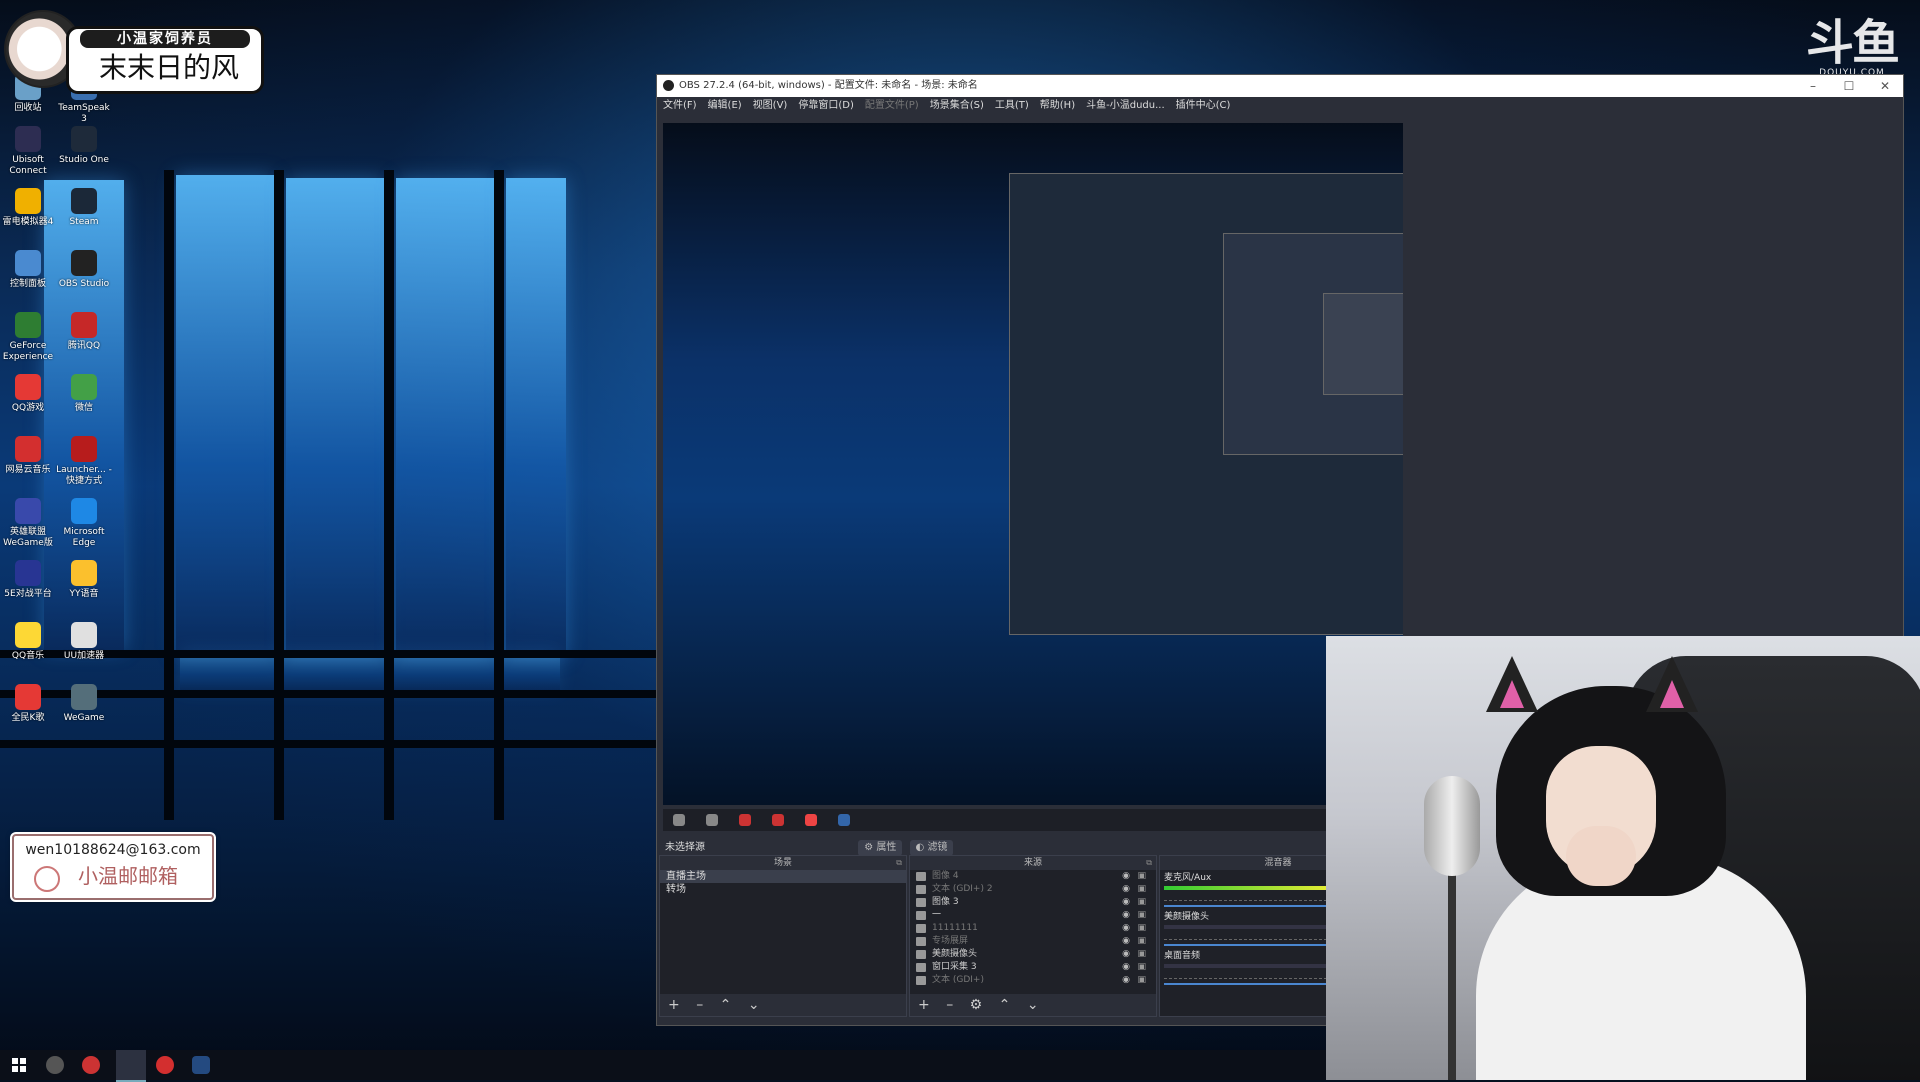 This screenshot has height=1082, width=1920. What do you see at coordinates (84, 704) in the screenshot?
I see `desktop-icon: WeGame` at bounding box center [84, 704].